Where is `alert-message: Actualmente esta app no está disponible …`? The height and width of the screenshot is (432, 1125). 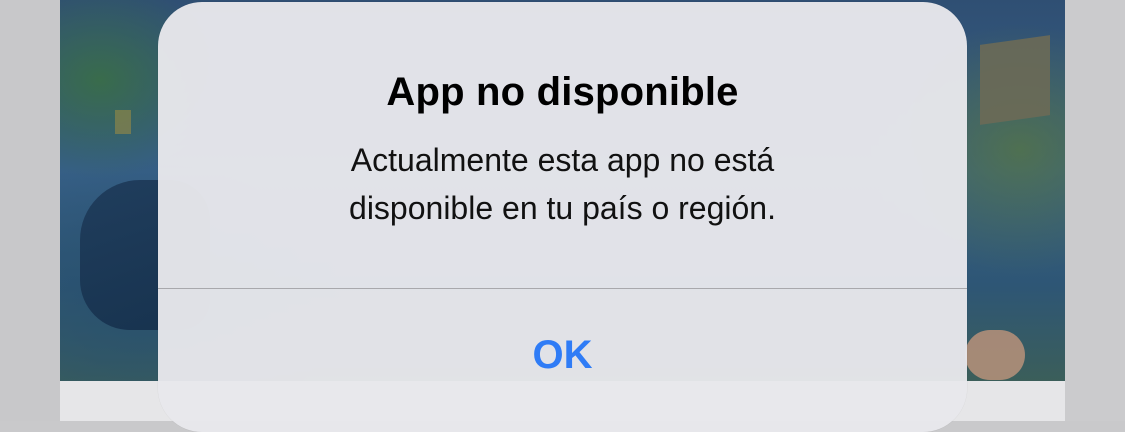
alert-message: Actualmente esta app no está disponible … is located at coordinates (562, 184).